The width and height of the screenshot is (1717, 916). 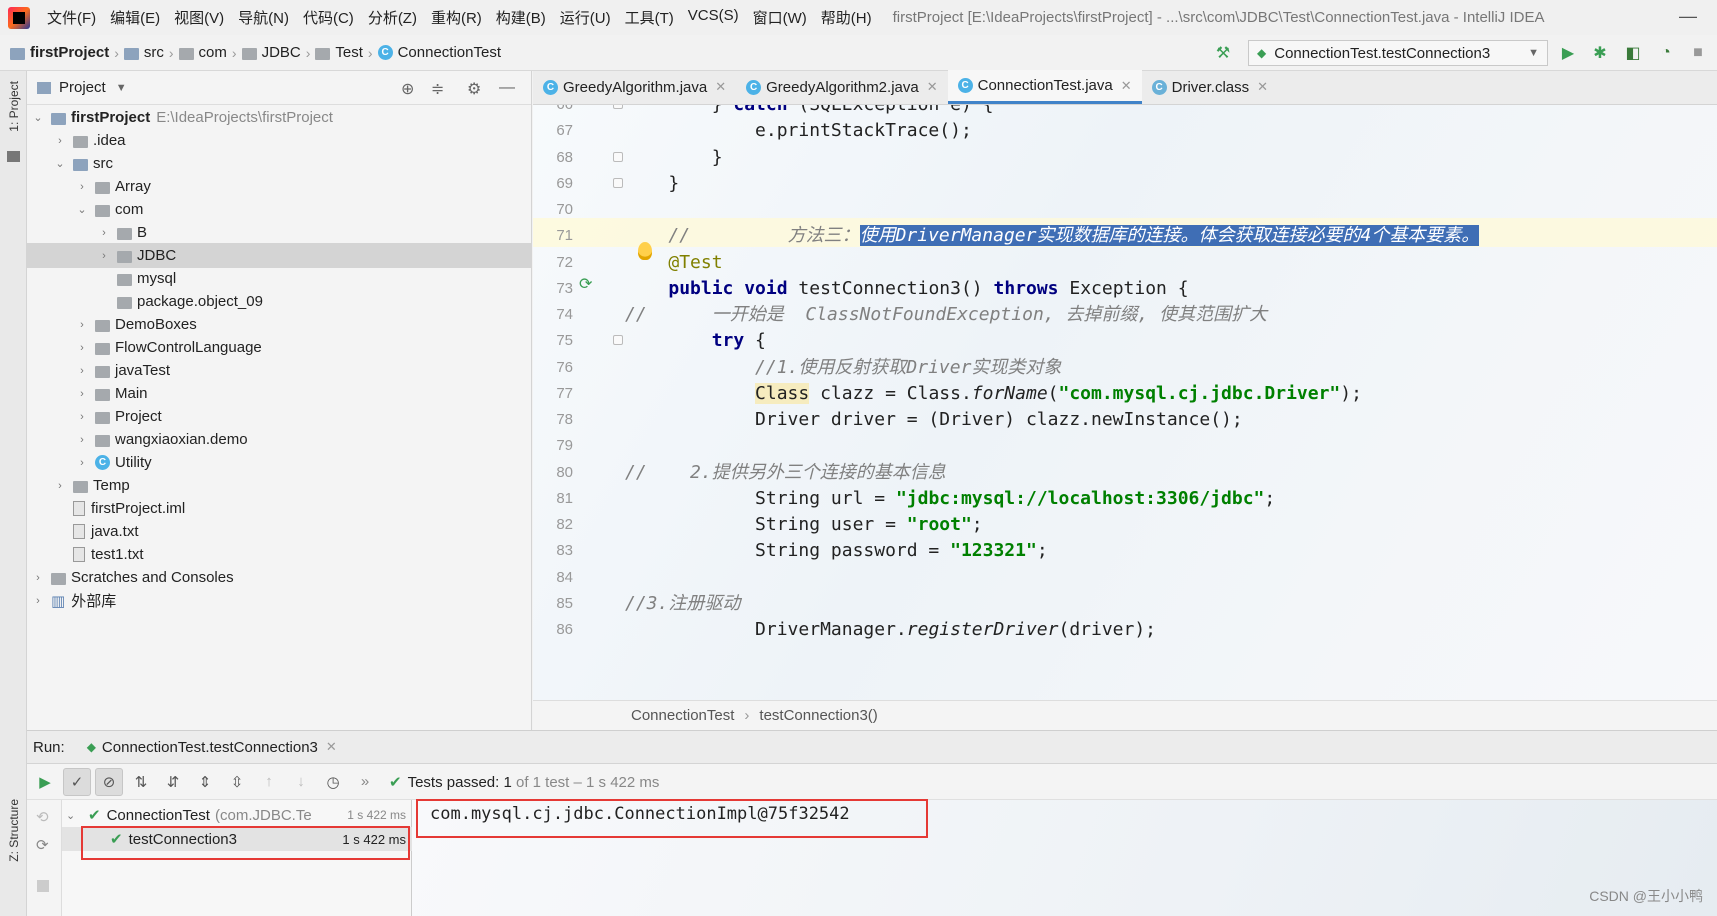 I want to click on tree-item: › Scratches and Consoles, so click(x=279, y=577).